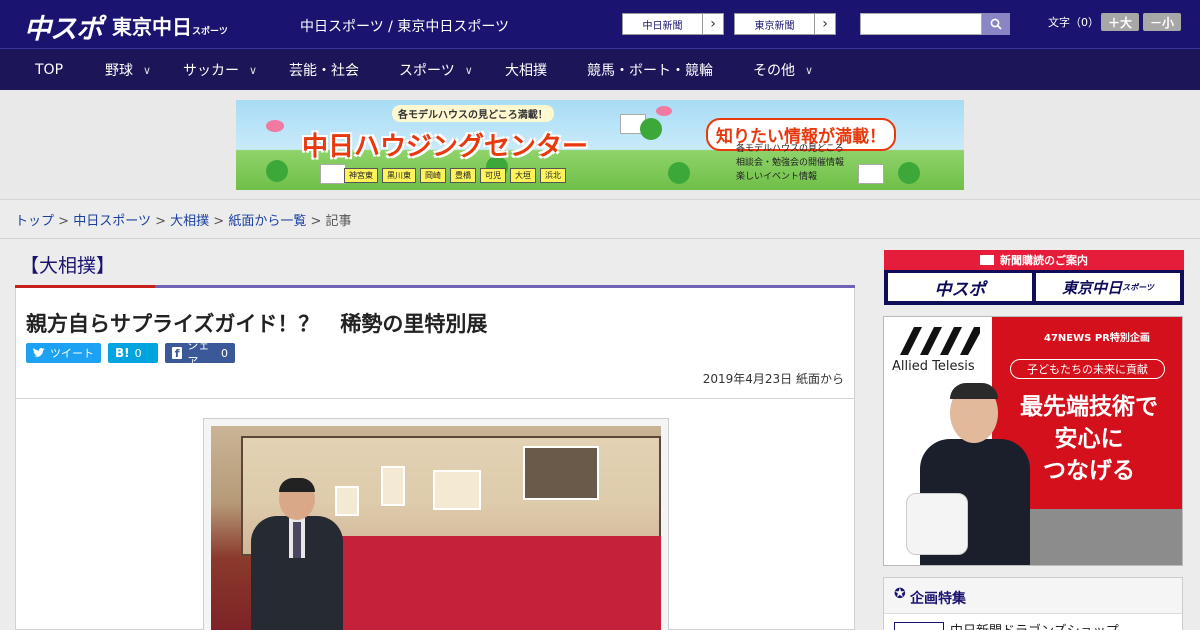 The width and height of the screenshot is (1200, 630). I want to click on allied-telesis-logo-icon, so click(940, 341).